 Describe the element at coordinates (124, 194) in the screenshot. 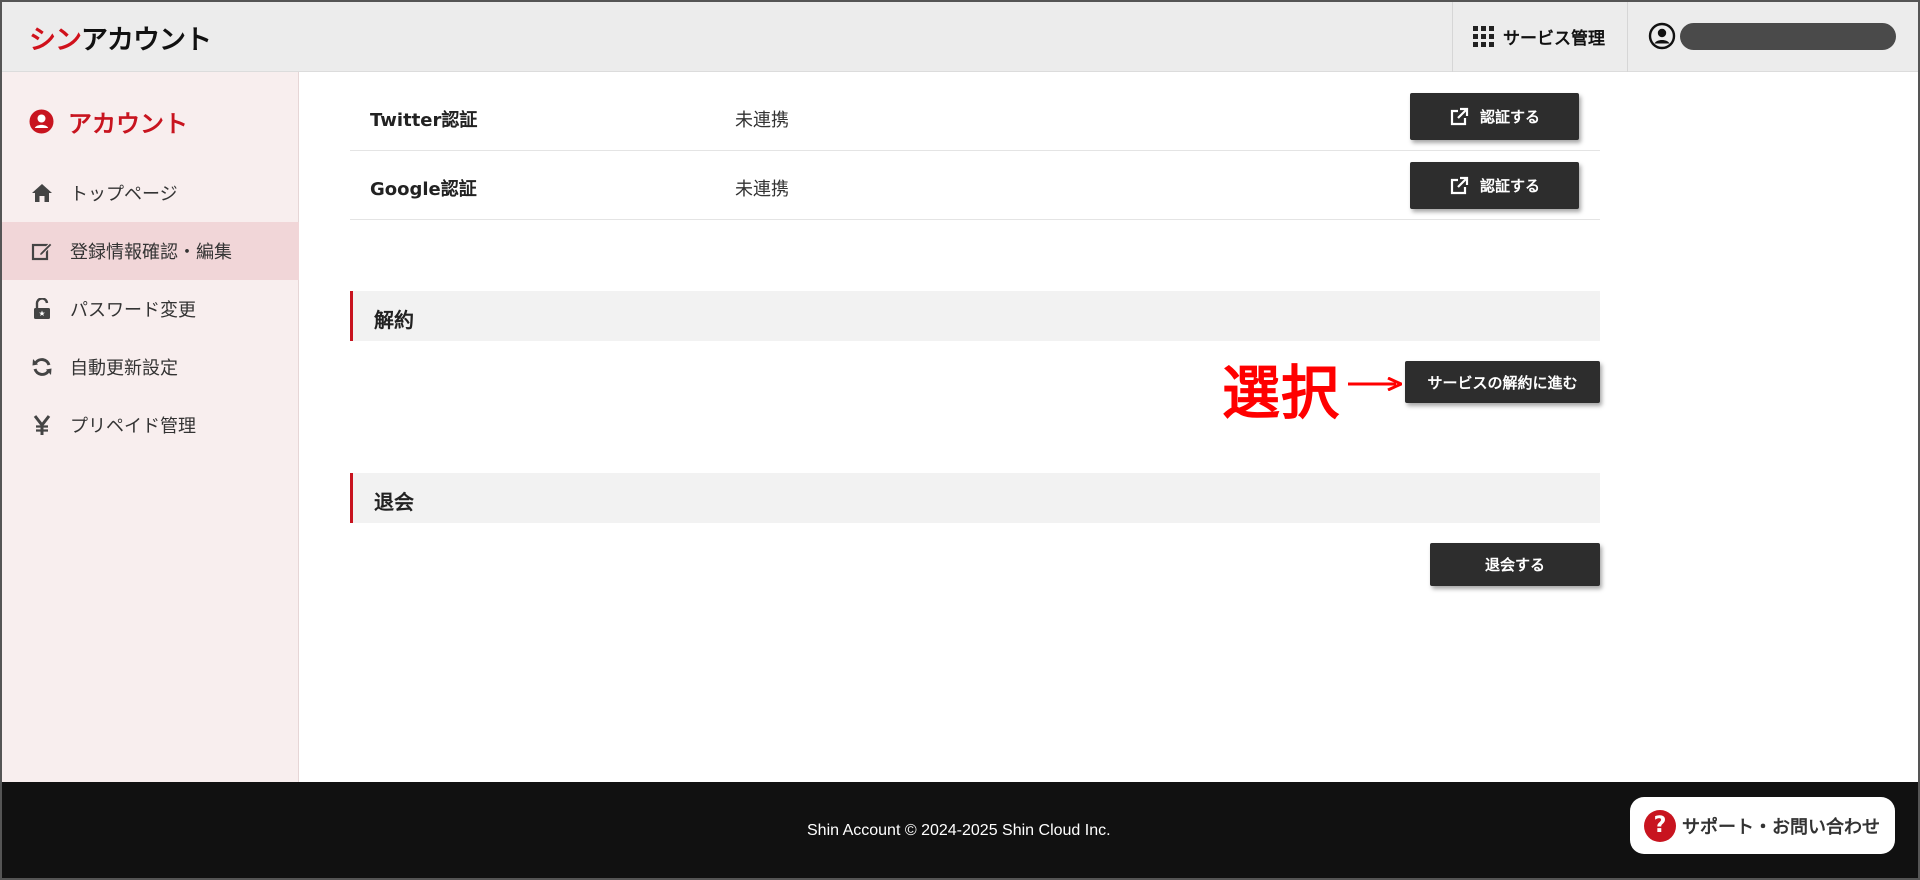

I see `sidebar-item-label: トップページ` at that location.